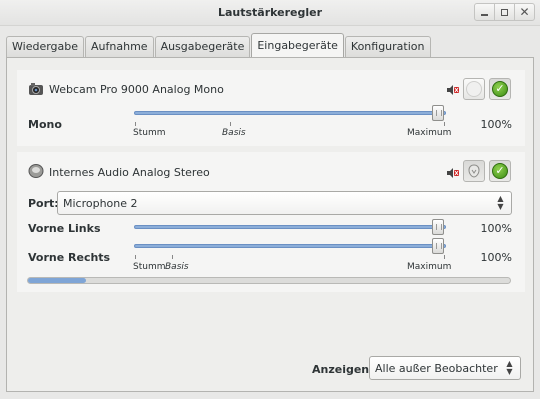 The image size is (540, 399). What do you see at coordinates (43, 203) in the screenshot?
I see `port-label: Port:` at bounding box center [43, 203].